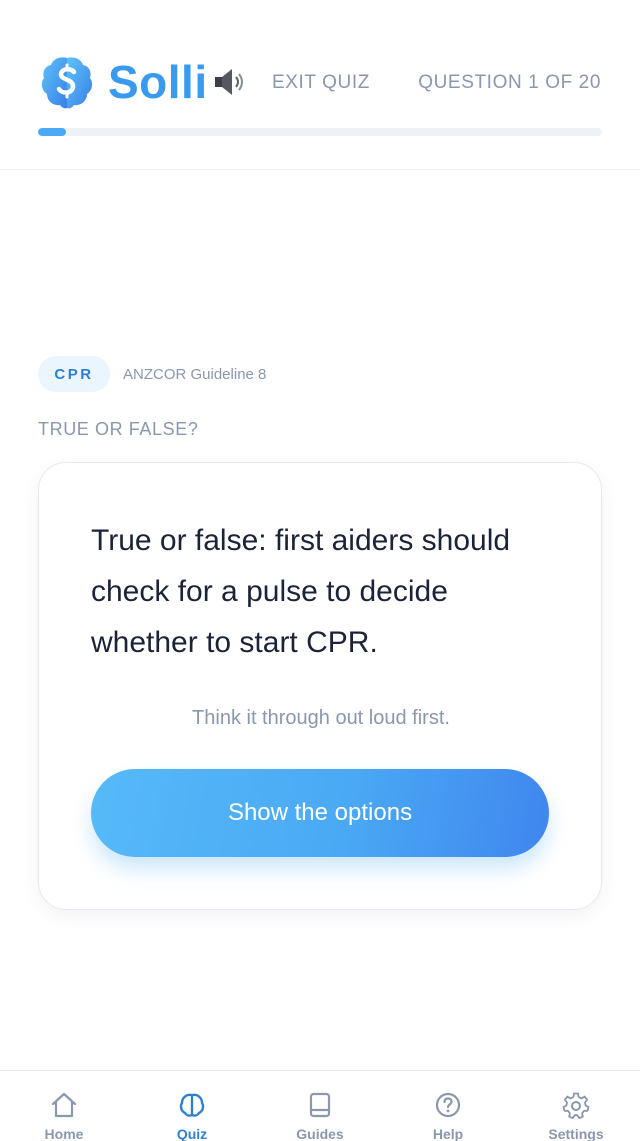  Describe the element at coordinates (64, 1133) in the screenshot. I see `nav-label: Home` at that location.